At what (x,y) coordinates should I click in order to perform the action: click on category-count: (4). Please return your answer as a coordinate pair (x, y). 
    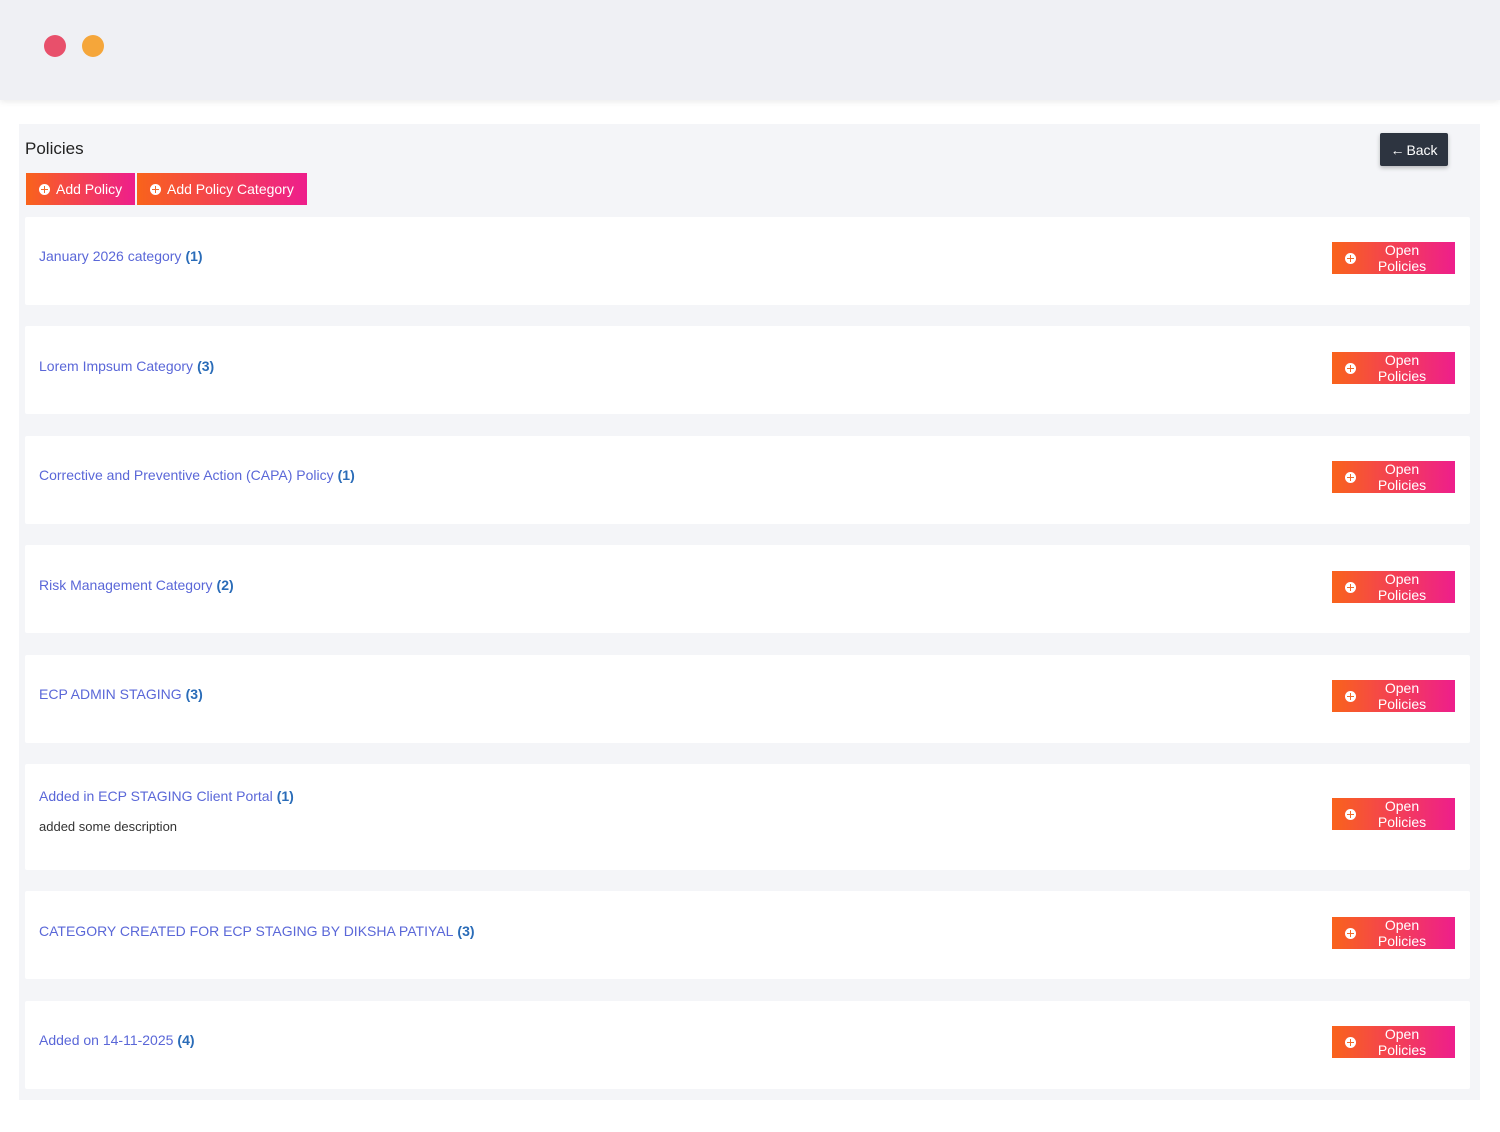
    Looking at the image, I should click on (186, 1040).